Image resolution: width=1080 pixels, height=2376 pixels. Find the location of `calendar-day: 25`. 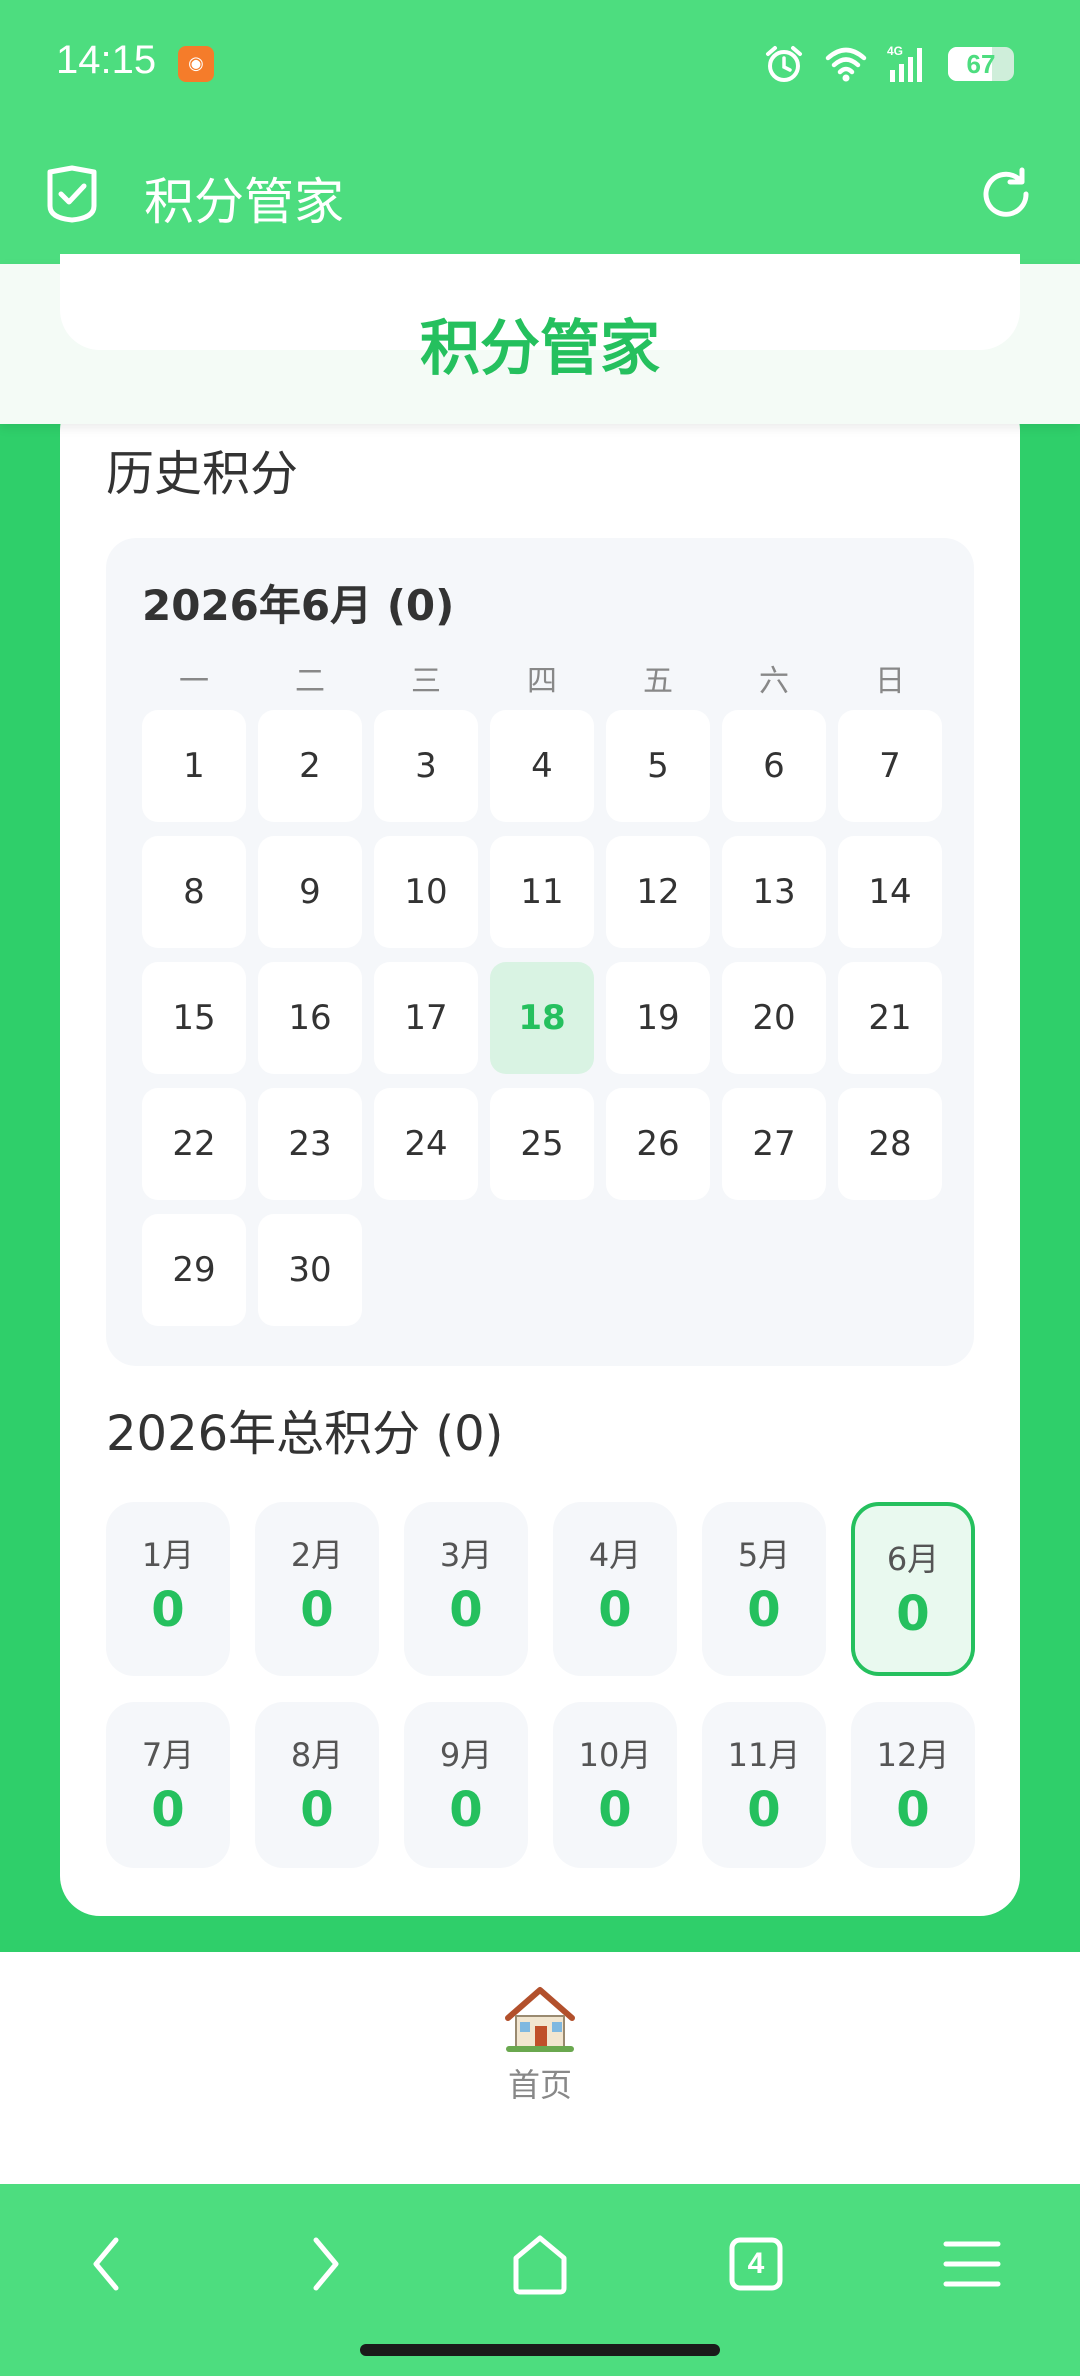

calendar-day: 25 is located at coordinates (542, 1144).